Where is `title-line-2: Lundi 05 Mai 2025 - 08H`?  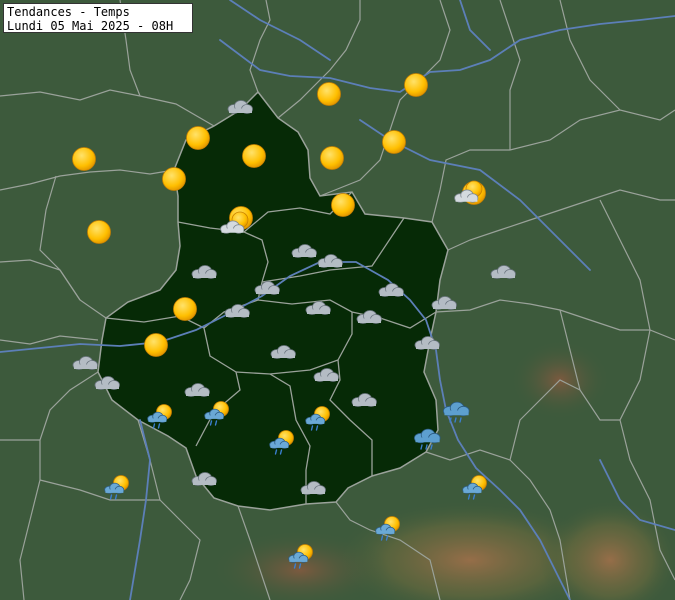 title-line-2: Lundi 05 Mai 2025 - 08H is located at coordinates (90, 26).